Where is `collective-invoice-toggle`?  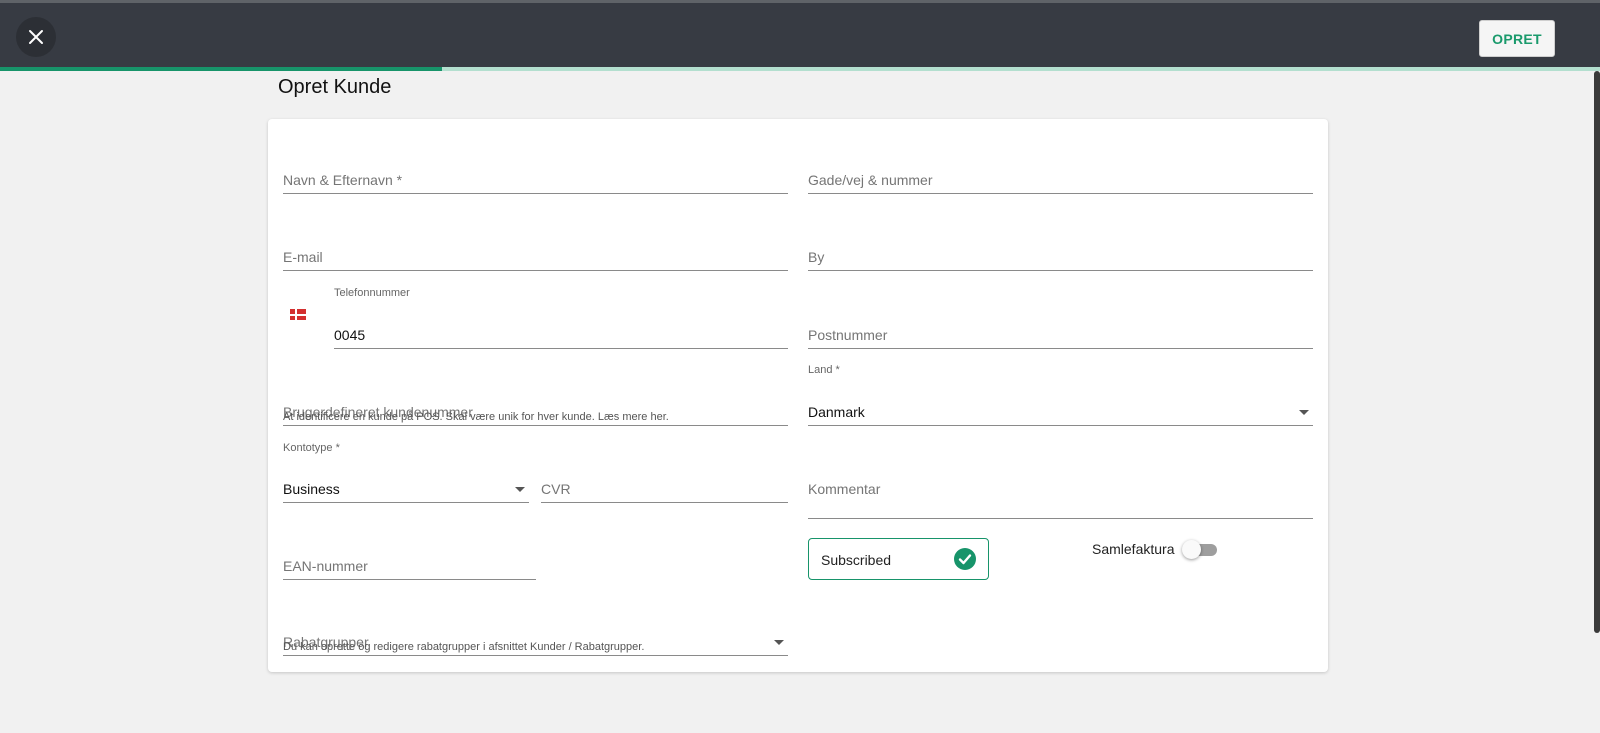
collective-invoice-toggle is located at coordinates (1200, 549).